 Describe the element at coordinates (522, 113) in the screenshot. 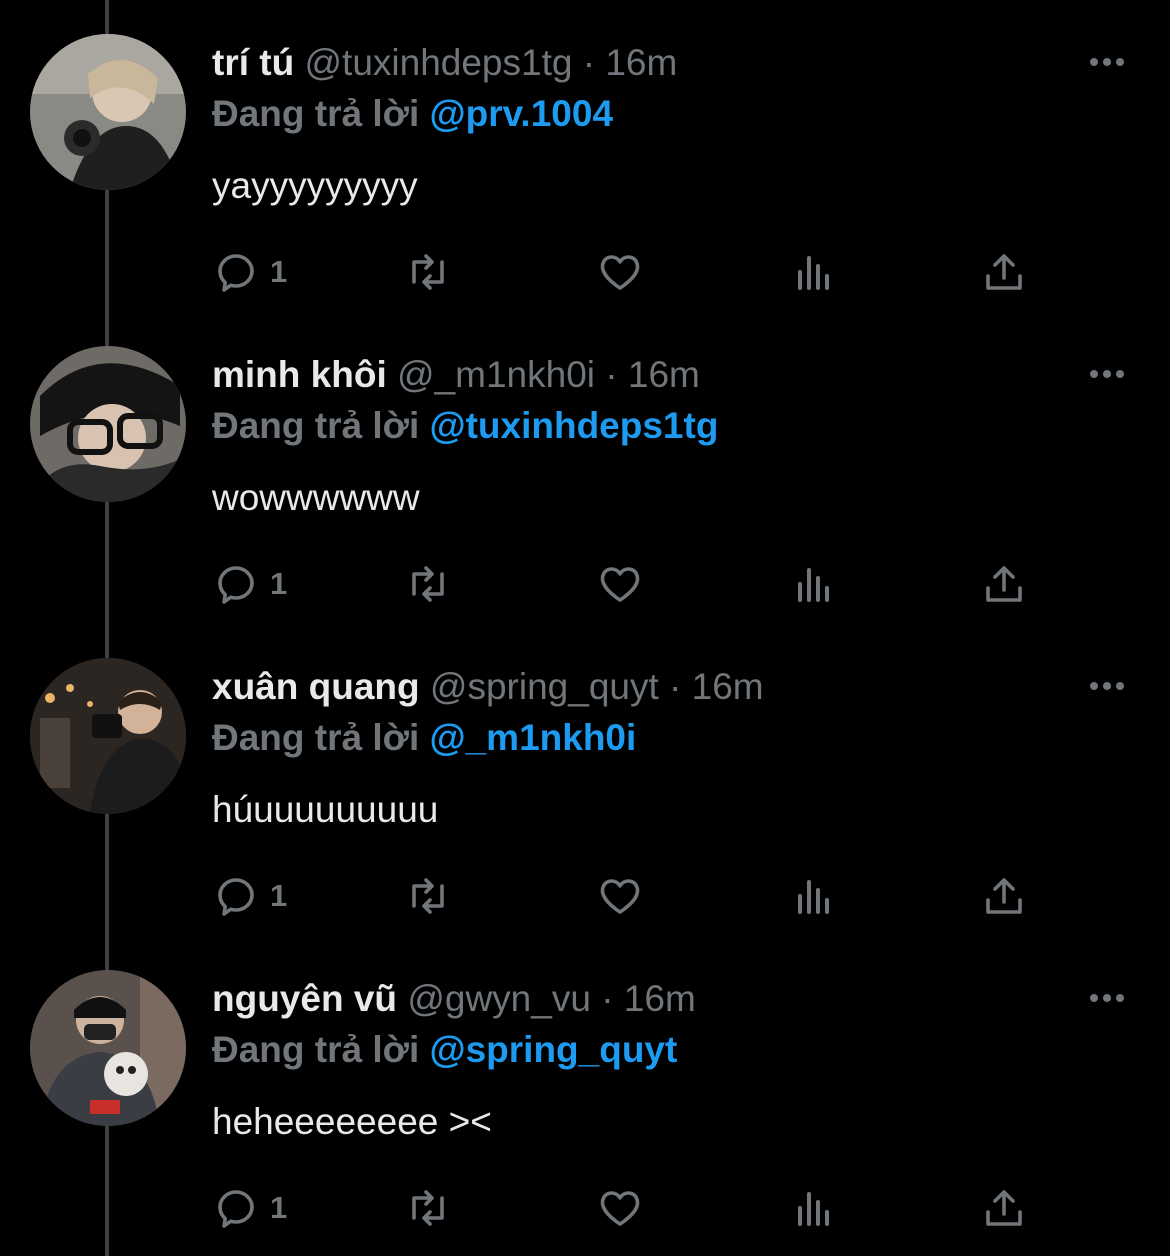

I see `replying-to-handle: @prv.1004` at that location.